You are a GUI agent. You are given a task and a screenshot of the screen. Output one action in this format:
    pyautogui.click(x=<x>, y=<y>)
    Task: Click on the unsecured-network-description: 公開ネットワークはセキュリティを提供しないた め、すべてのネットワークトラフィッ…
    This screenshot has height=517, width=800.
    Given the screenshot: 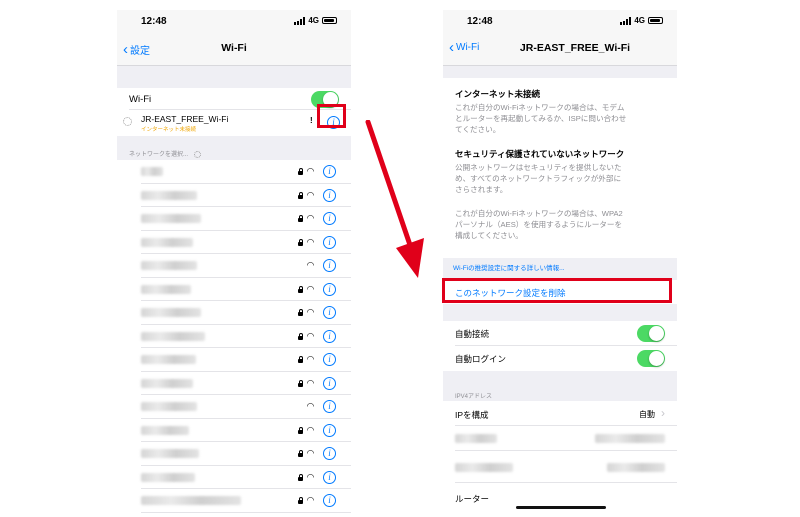 What is the action you would take?
    pyautogui.click(x=538, y=178)
    